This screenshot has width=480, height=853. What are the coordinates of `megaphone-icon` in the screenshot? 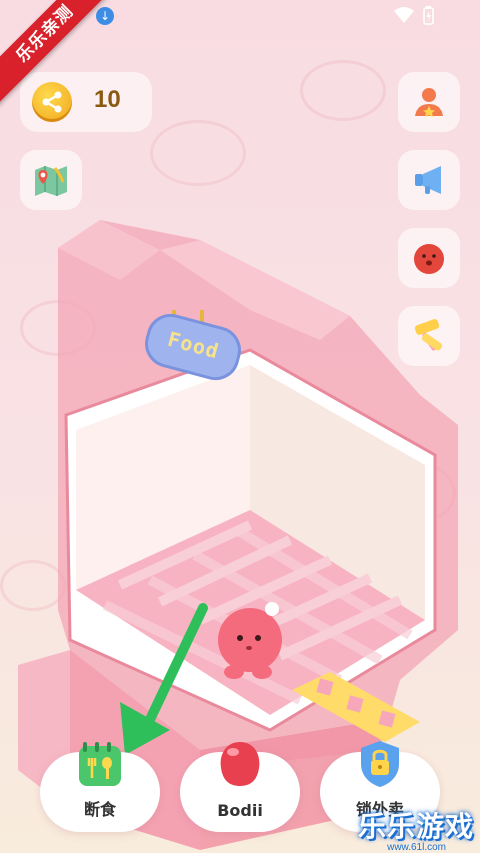 It's located at (428, 180).